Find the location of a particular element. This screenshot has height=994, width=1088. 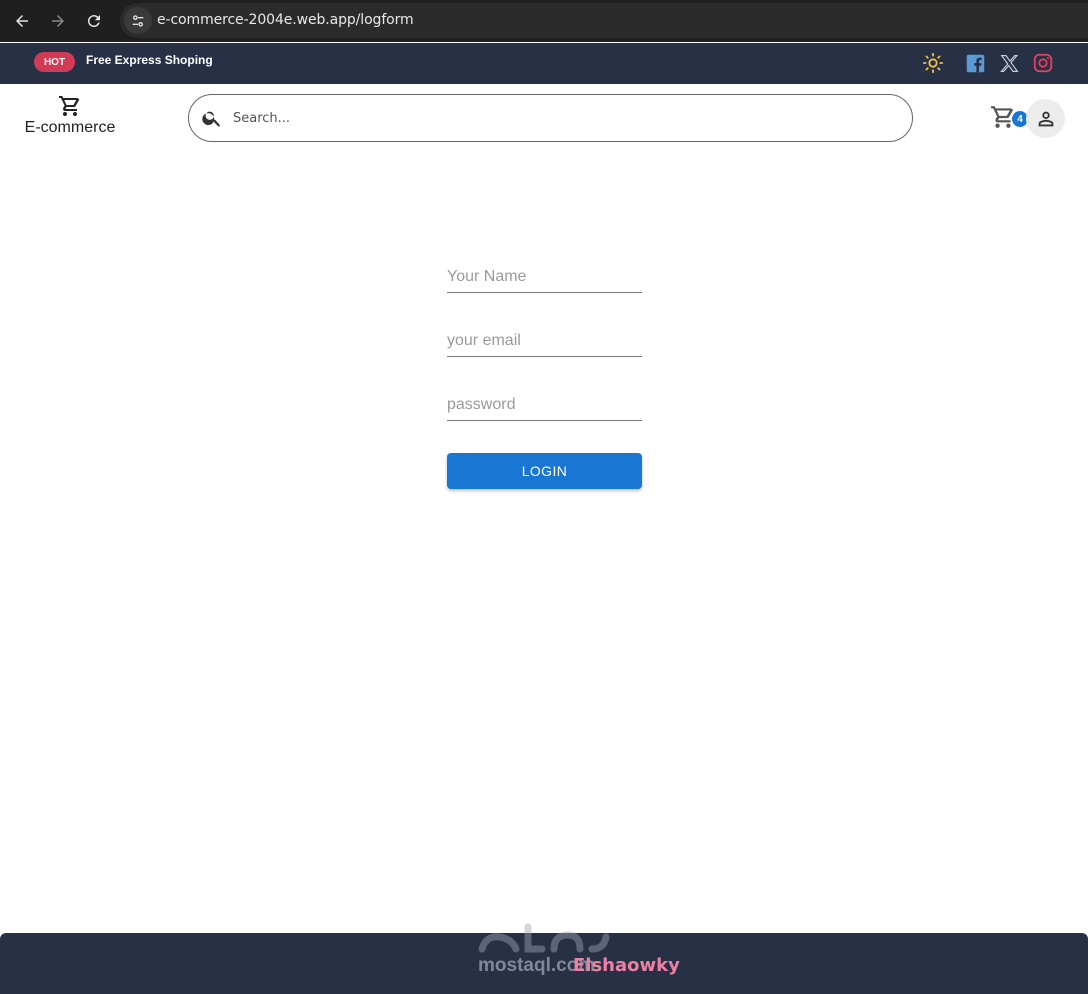

instagram-link is located at coordinates (1043, 63).